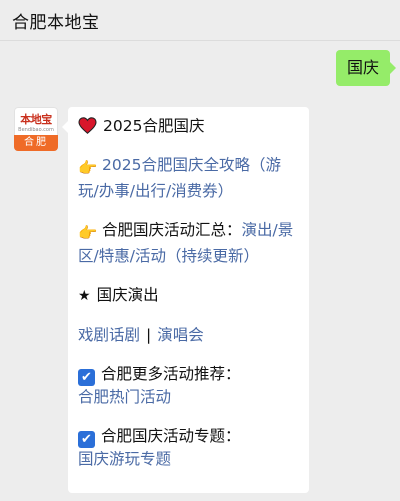 The height and width of the screenshot is (501, 400). What do you see at coordinates (179, 178) in the screenshot?
I see `guide-link: 2025合肥国庆全攻略（游玩/办事/出行/消费券）` at bounding box center [179, 178].